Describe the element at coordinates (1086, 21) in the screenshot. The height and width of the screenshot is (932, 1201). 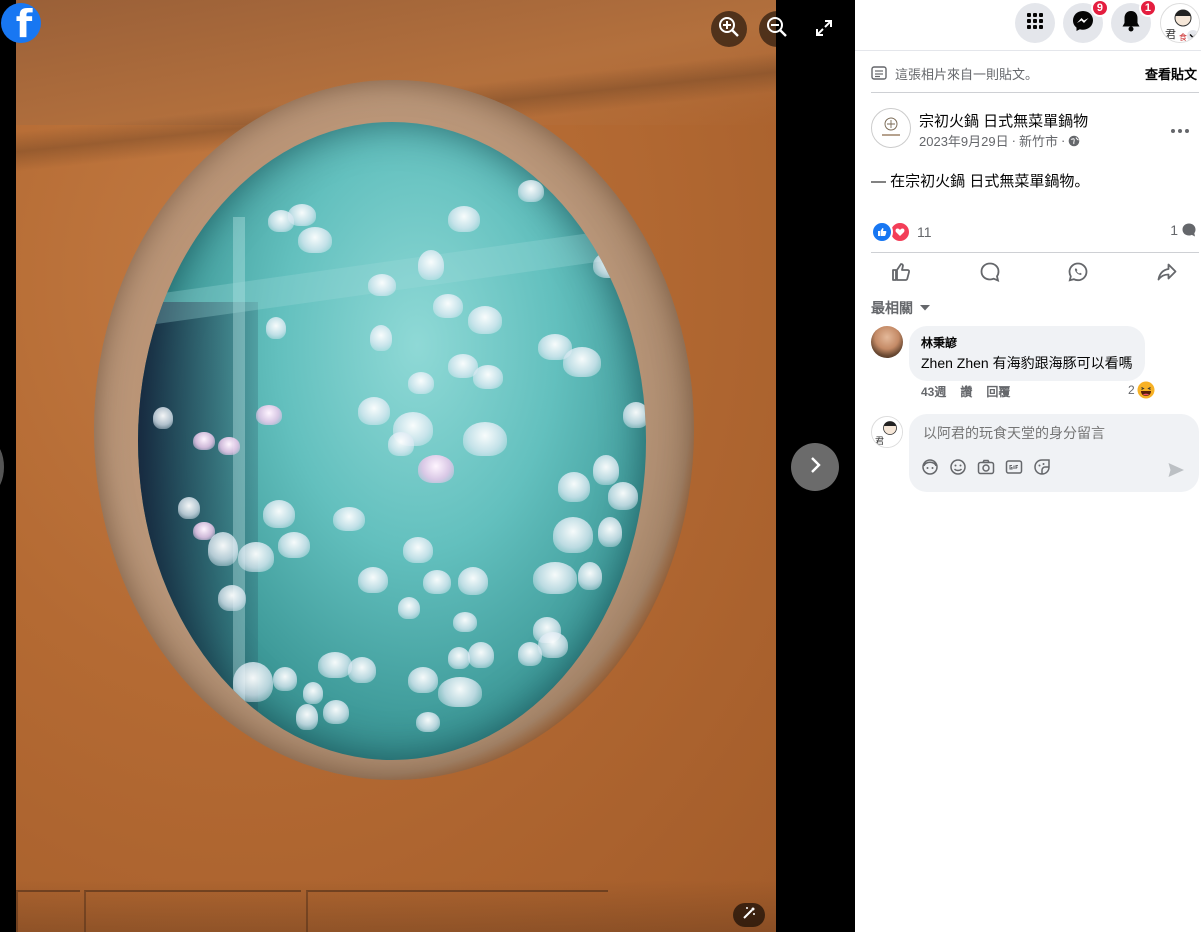
I see `messenger-button: 9` at that location.